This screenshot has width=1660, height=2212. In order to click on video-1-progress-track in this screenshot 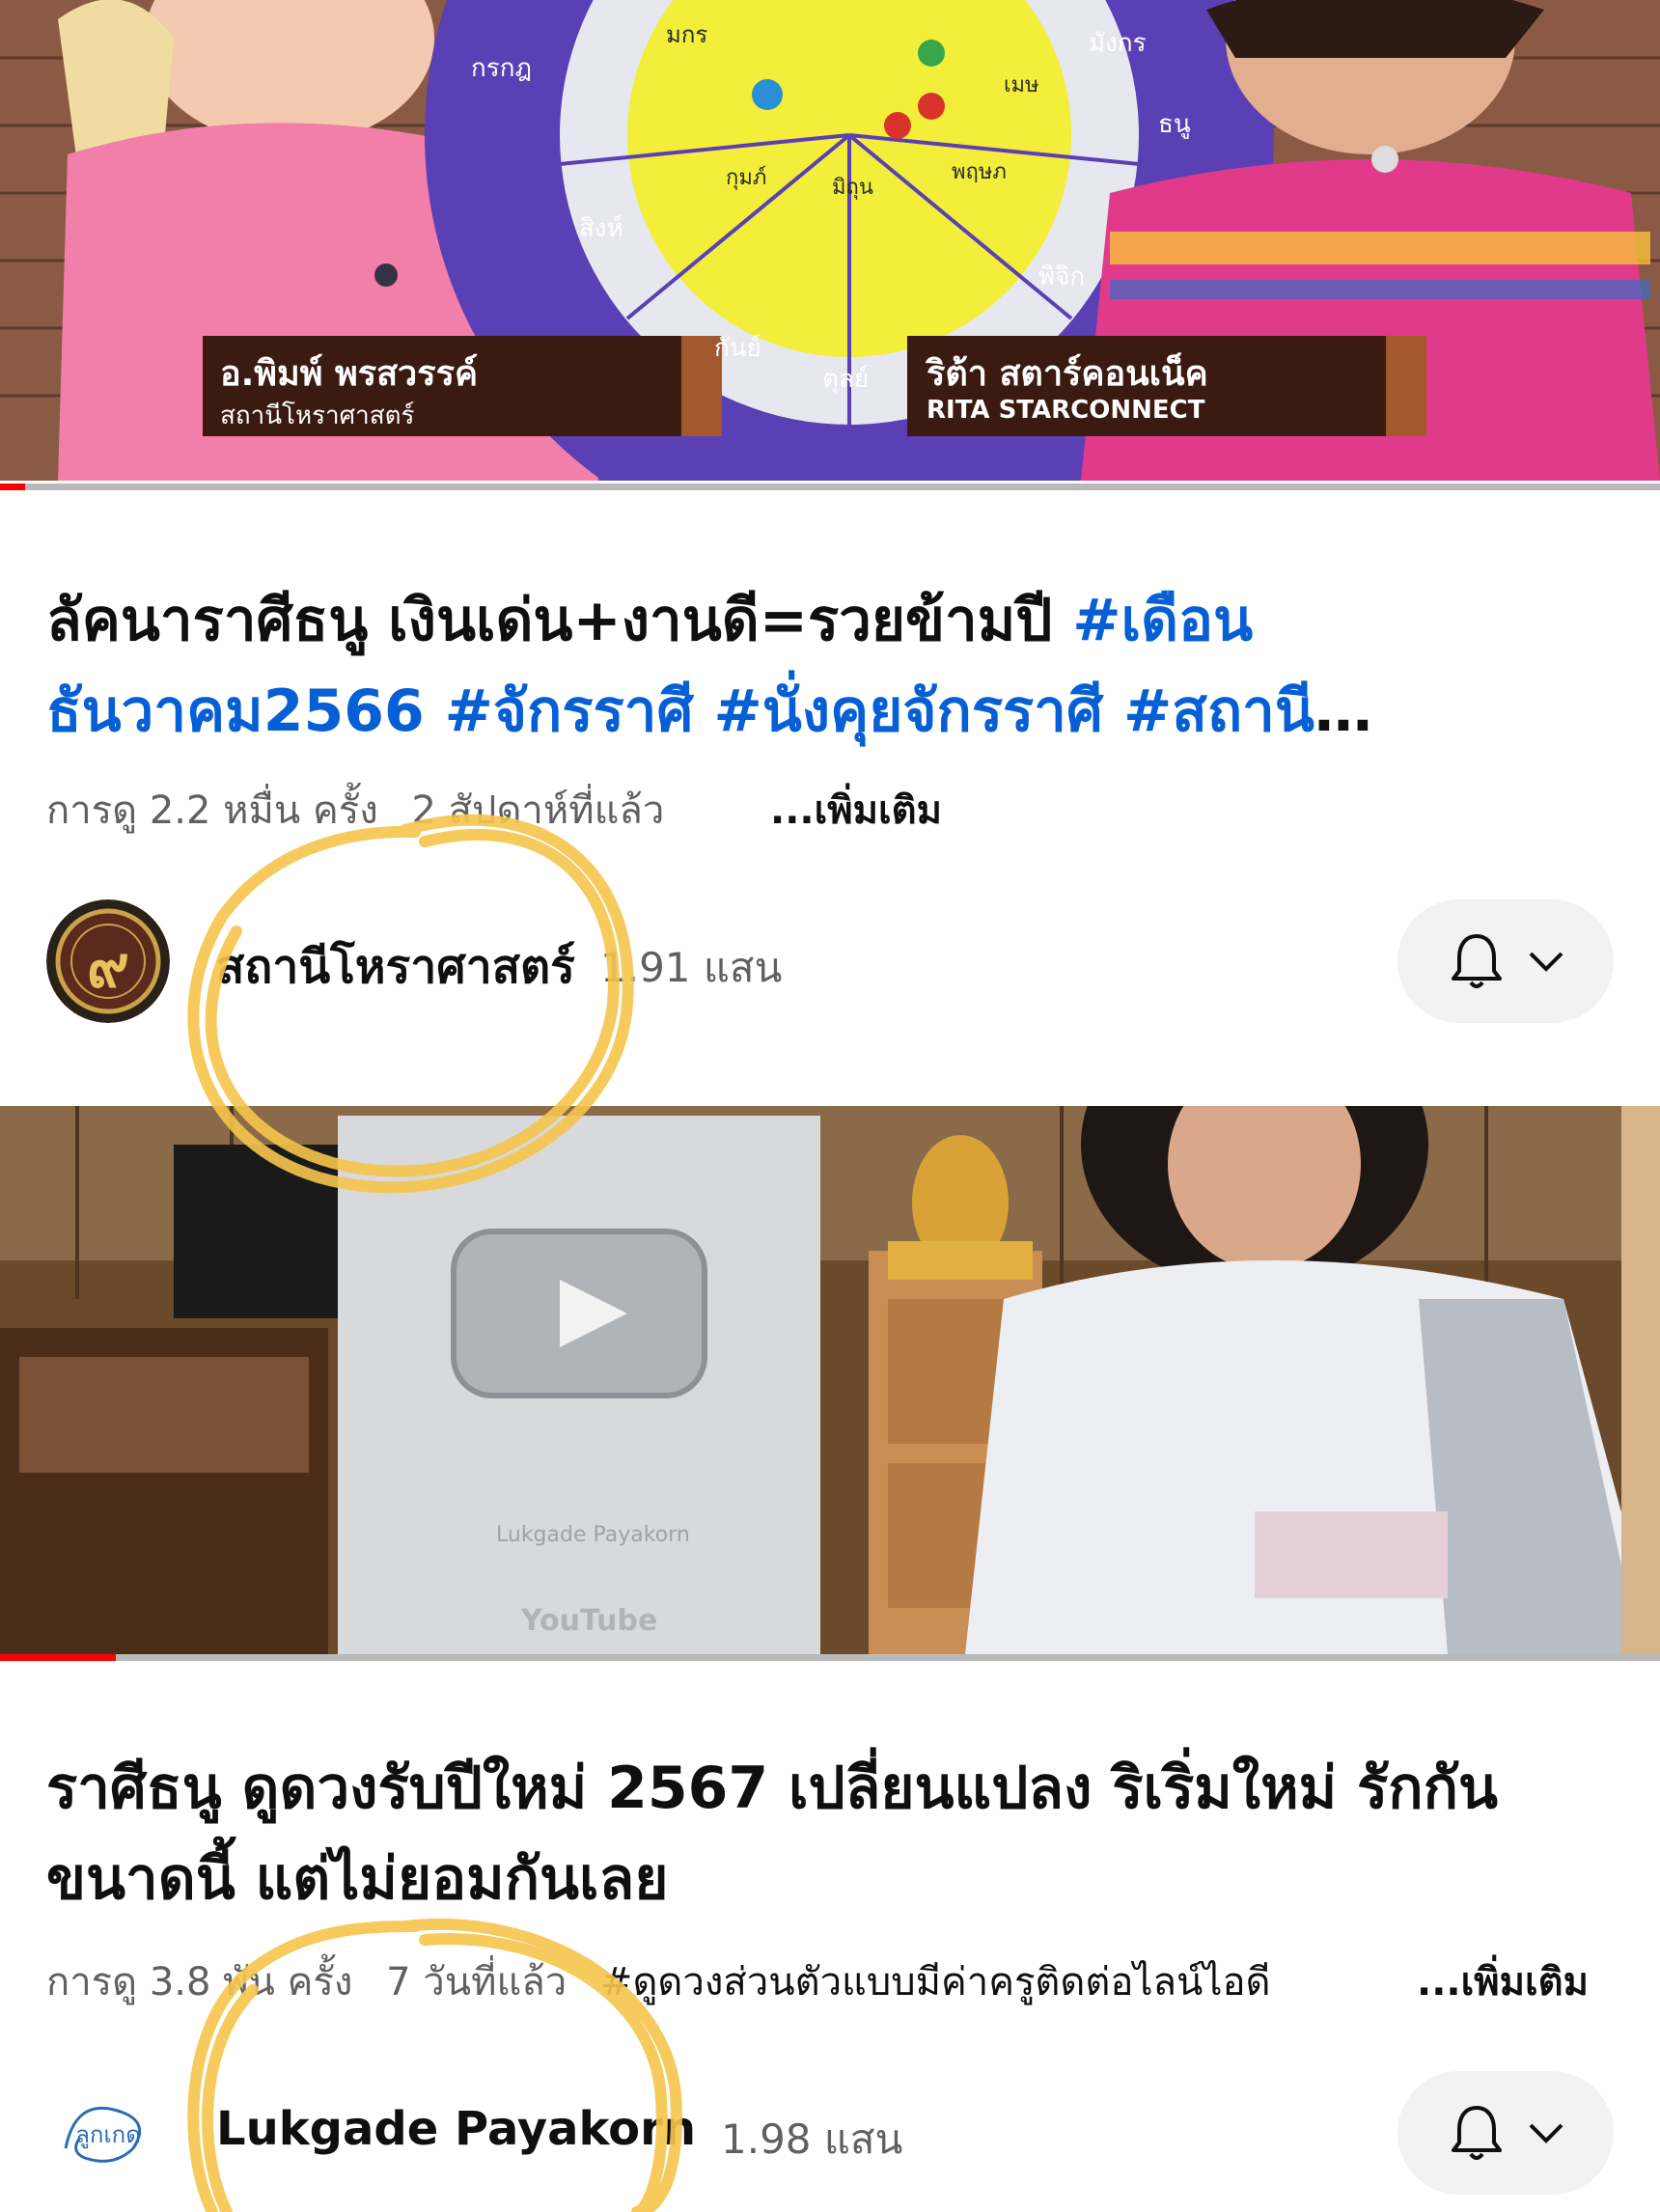, I will do `click(830, 487)`.